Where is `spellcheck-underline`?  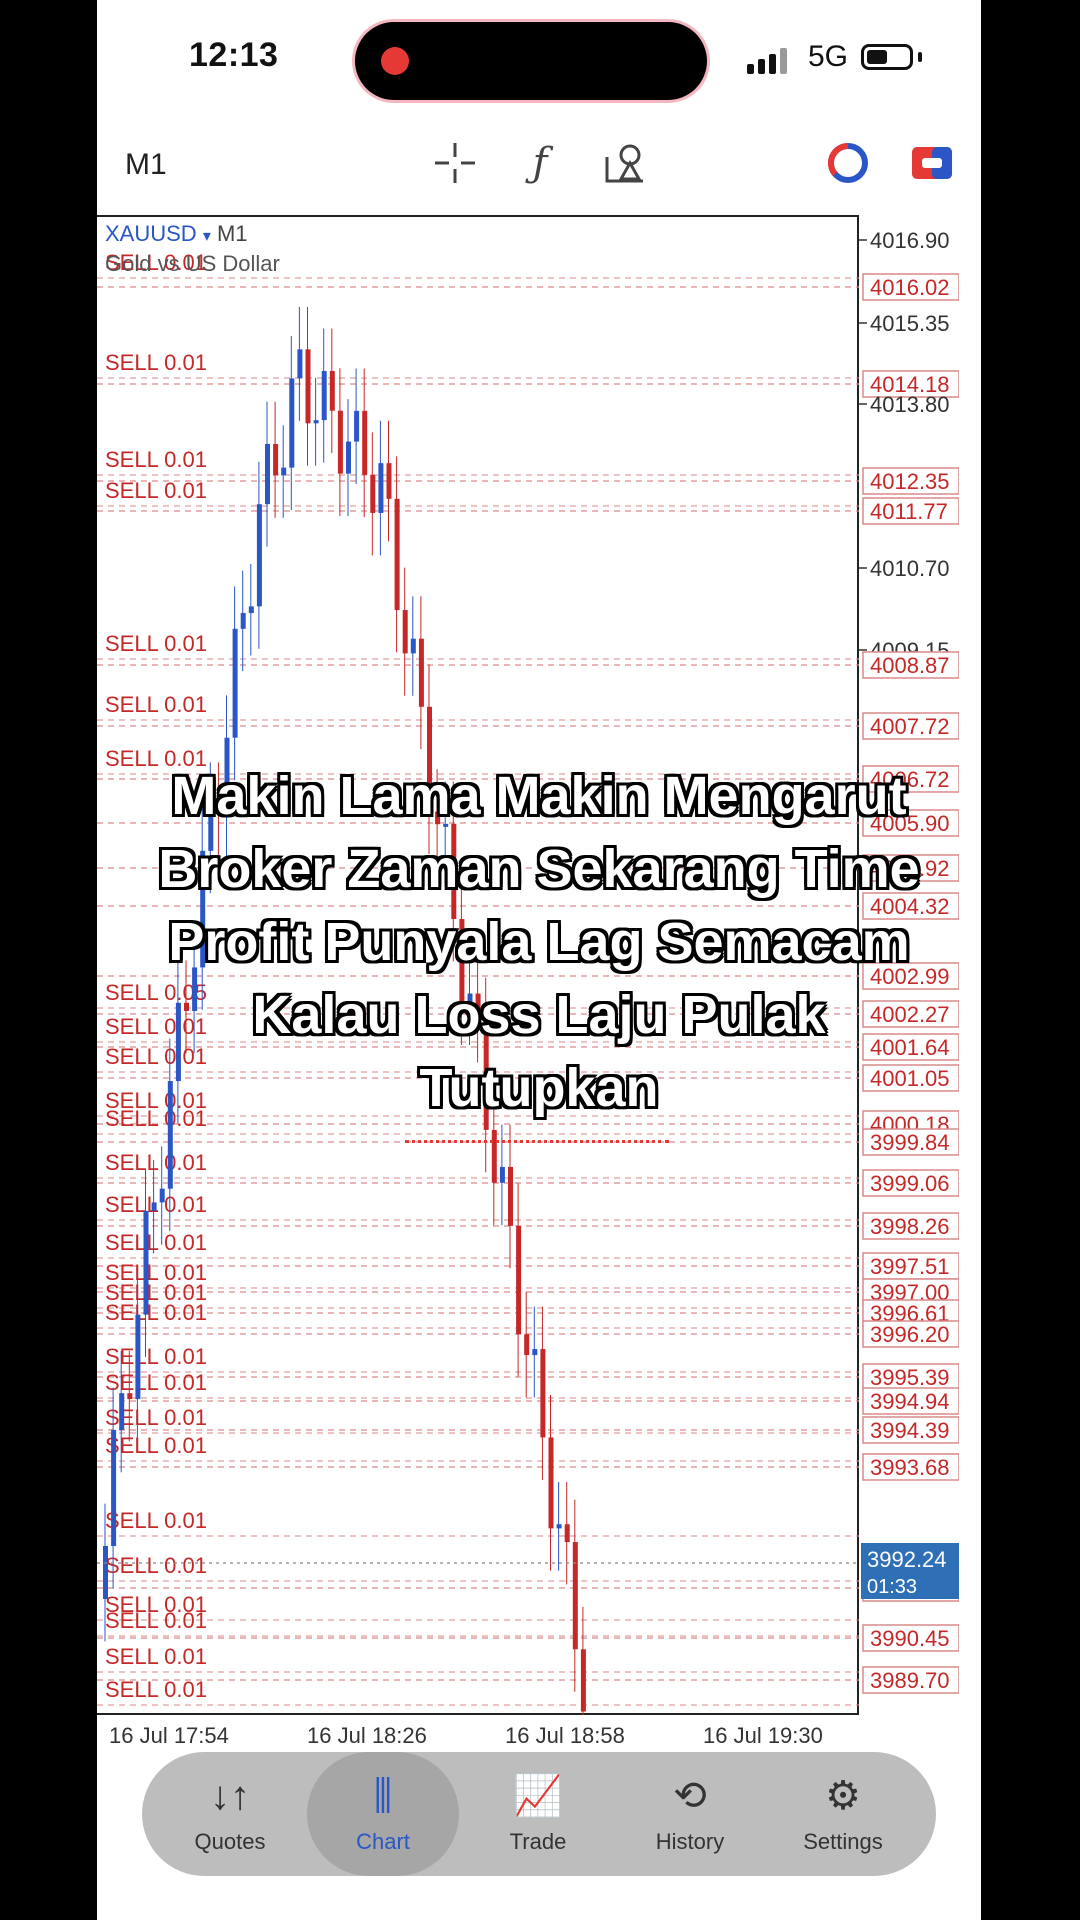 spellcheck-underline is located at coordinates (537, 1138).